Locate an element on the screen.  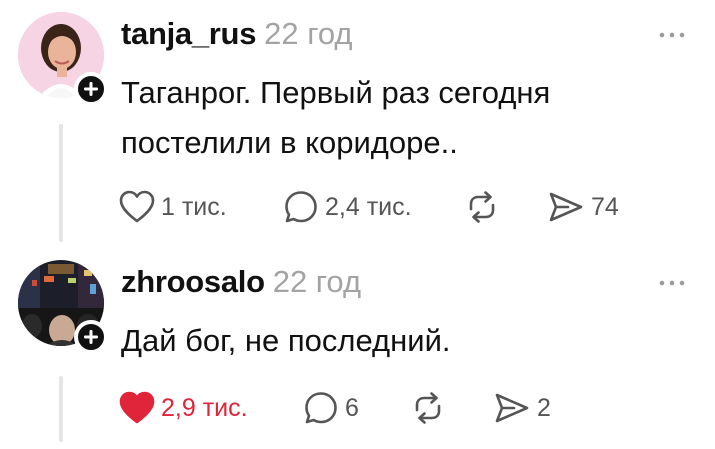
share-count: 74 is located at coordinates (605, 206).